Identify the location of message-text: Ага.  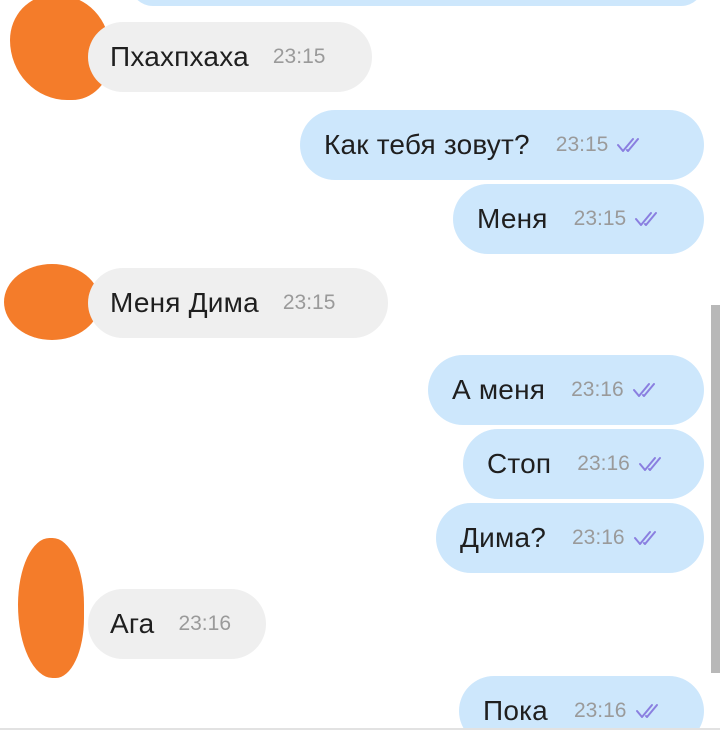
(132, 623).